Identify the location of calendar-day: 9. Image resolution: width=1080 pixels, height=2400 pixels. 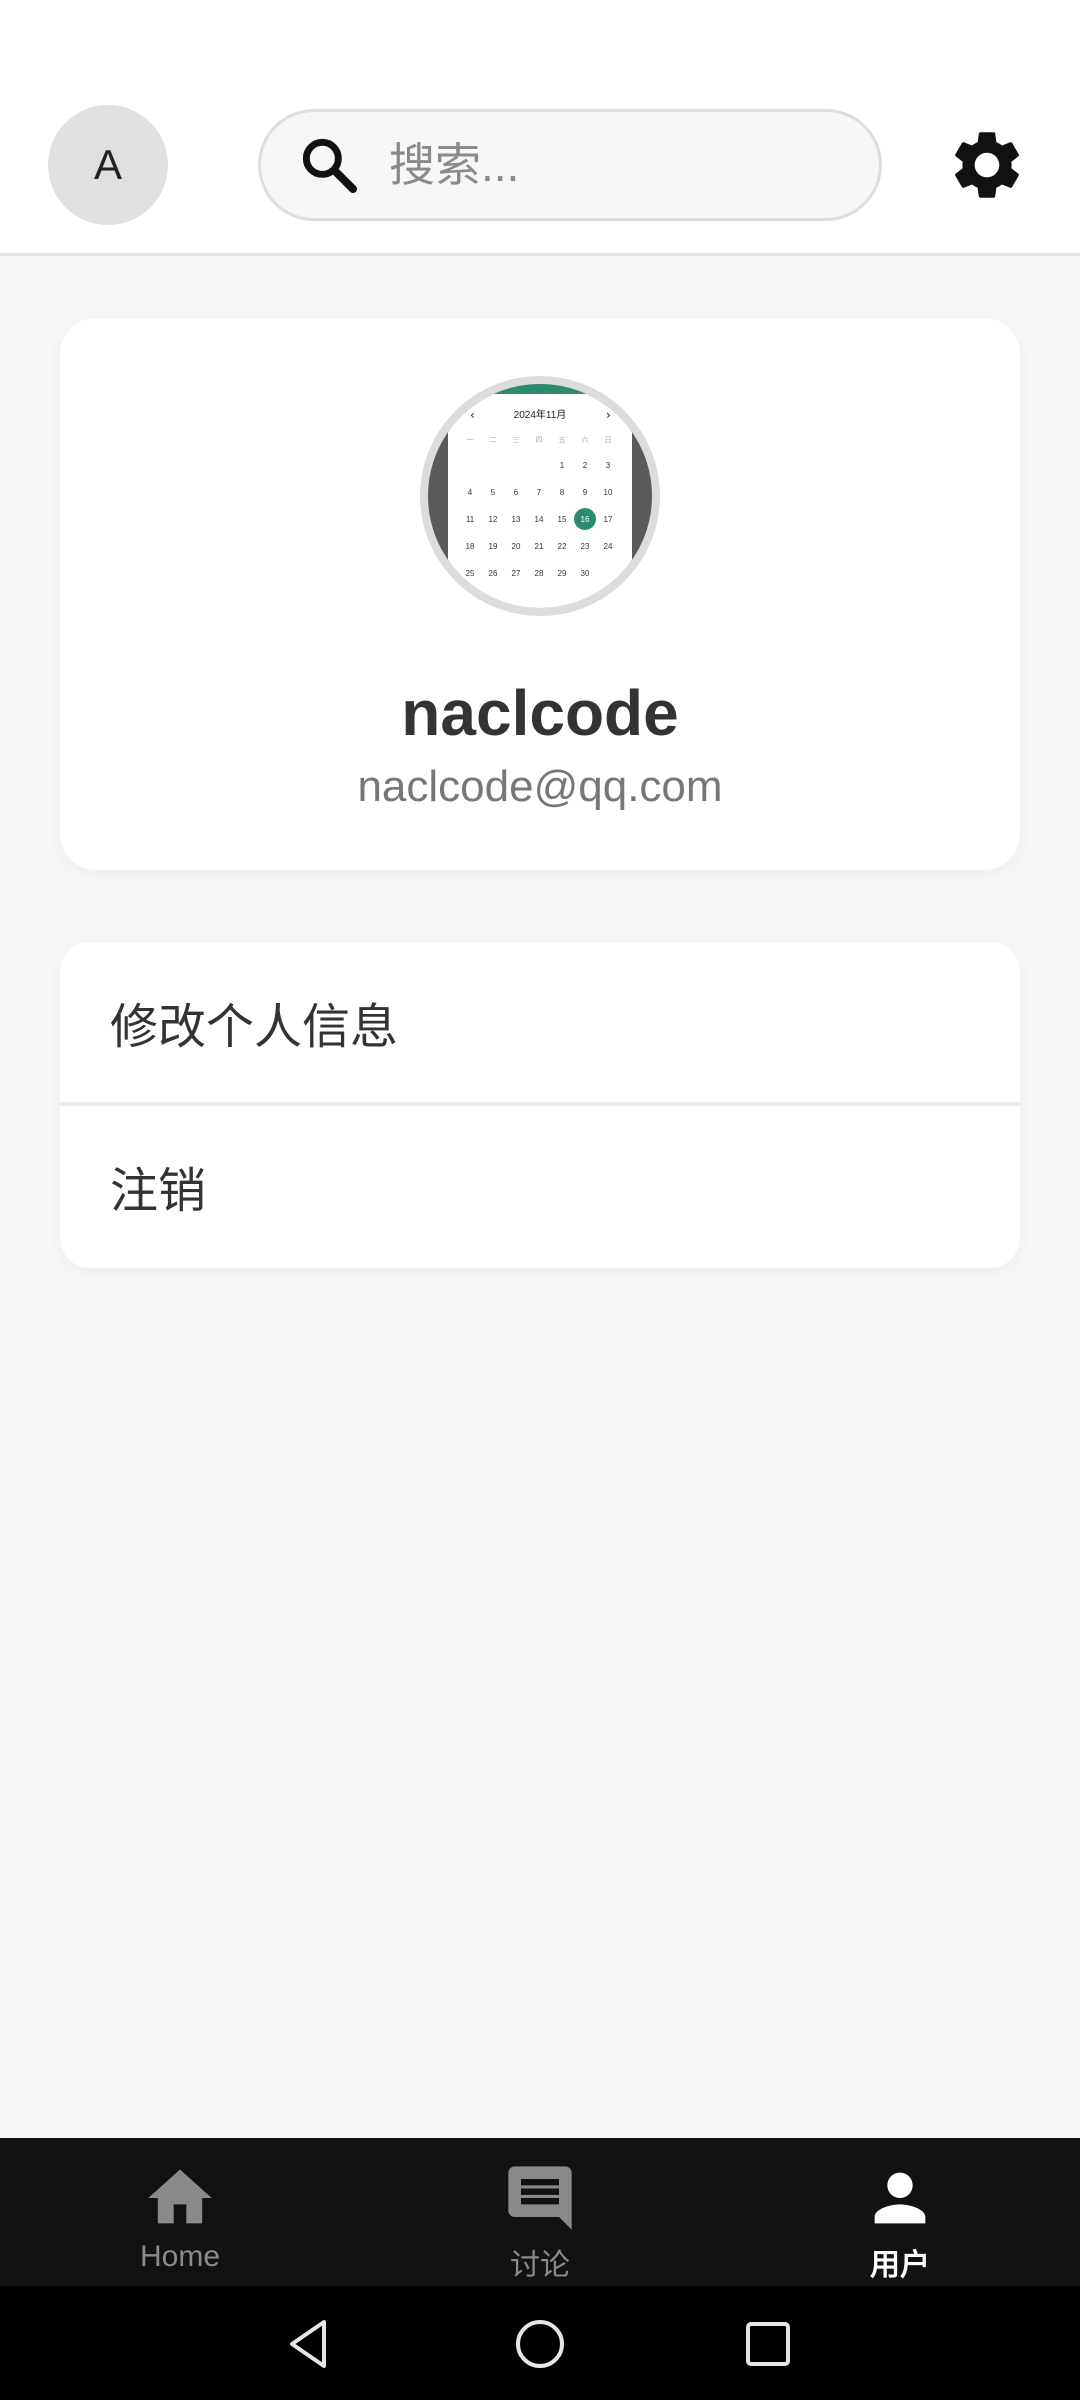
(585, 492).